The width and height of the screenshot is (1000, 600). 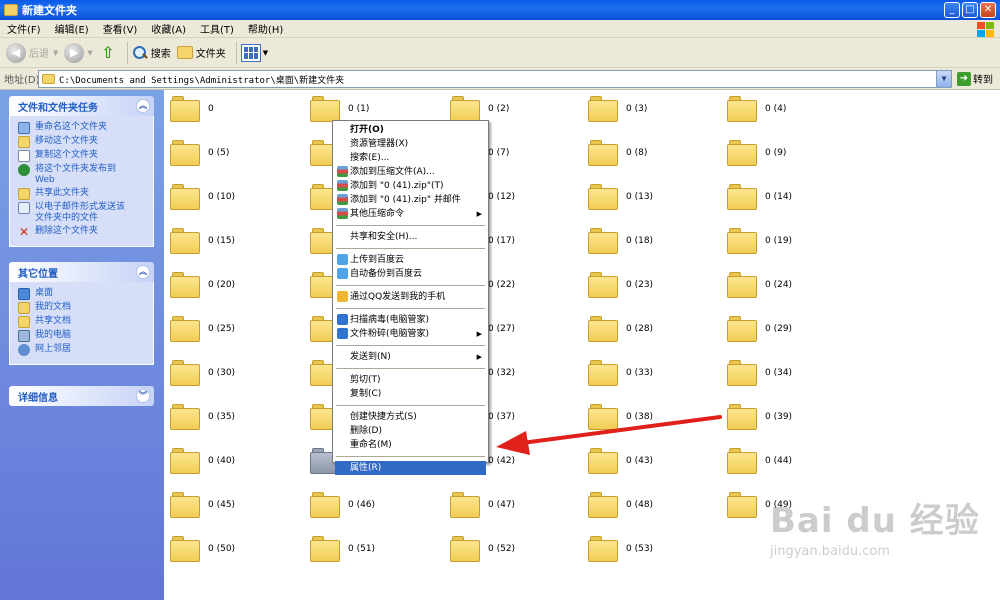 What do you see at coordinates (410, 130) in the screenshot?
I see `context-menu-item: 打开(O)` at bounding box center [410, 130].